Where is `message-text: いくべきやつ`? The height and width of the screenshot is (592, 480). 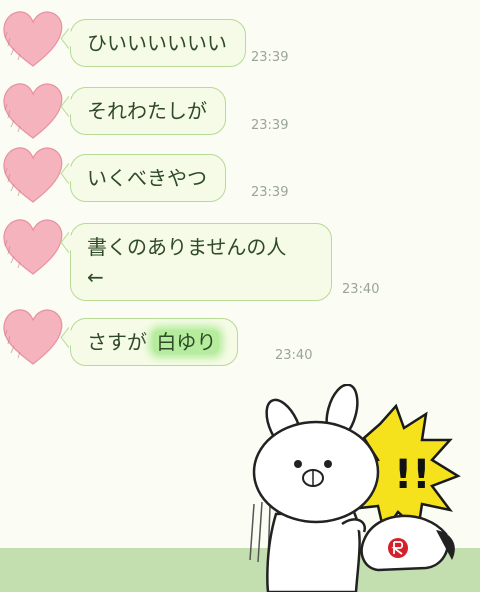
message-text: いくべきやつ is located at coordinates (147, 178).